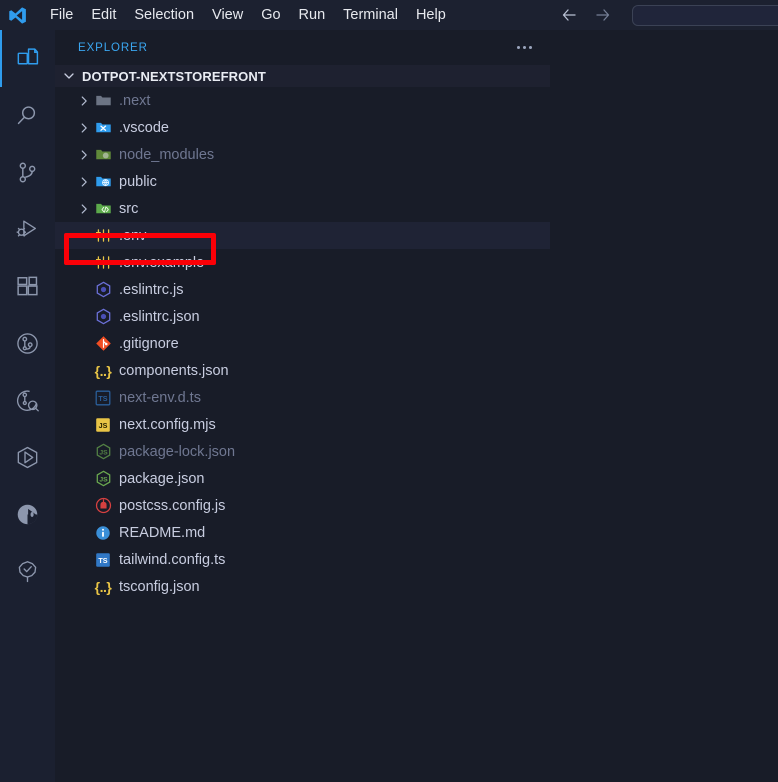  Describe the element at coordinates (172, 559) in the screenshot. I see `tree-item-label: tailwind.config.ts` at that location.